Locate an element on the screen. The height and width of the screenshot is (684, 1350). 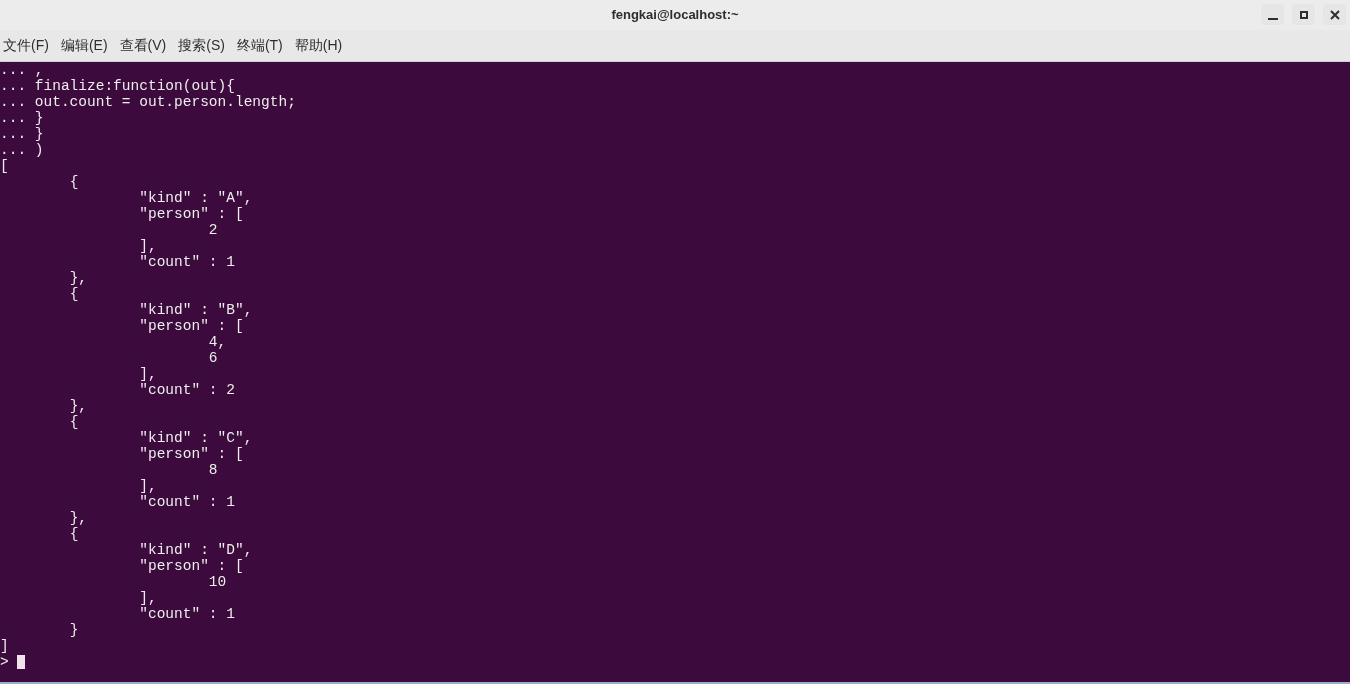
terminal-line: 10 is located at coordinates (217, 582).